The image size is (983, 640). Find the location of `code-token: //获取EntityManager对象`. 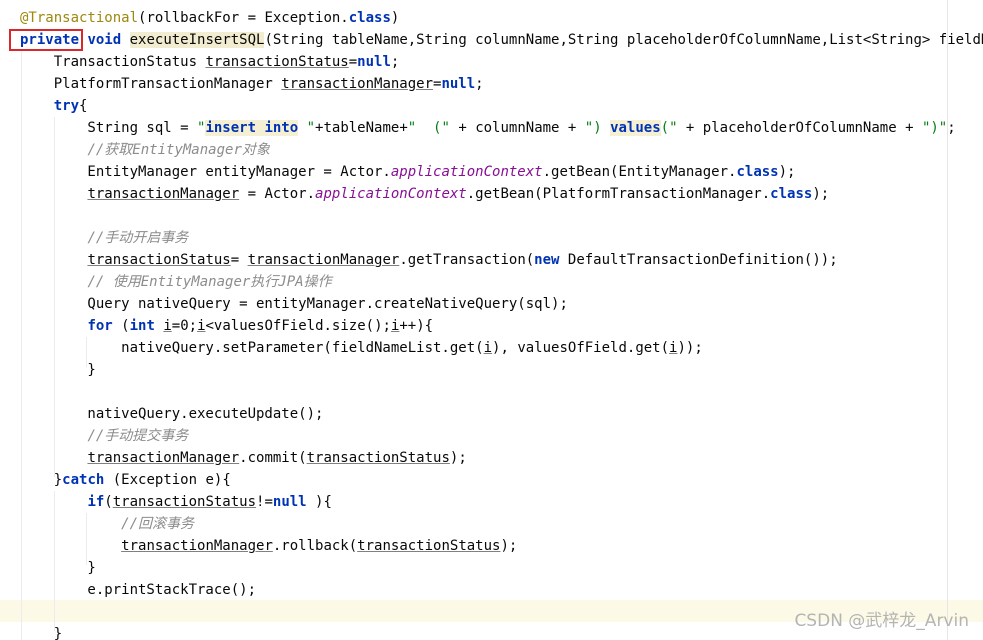

code-token: //获取EntityManager对象 is located at coordinates (178, 150).